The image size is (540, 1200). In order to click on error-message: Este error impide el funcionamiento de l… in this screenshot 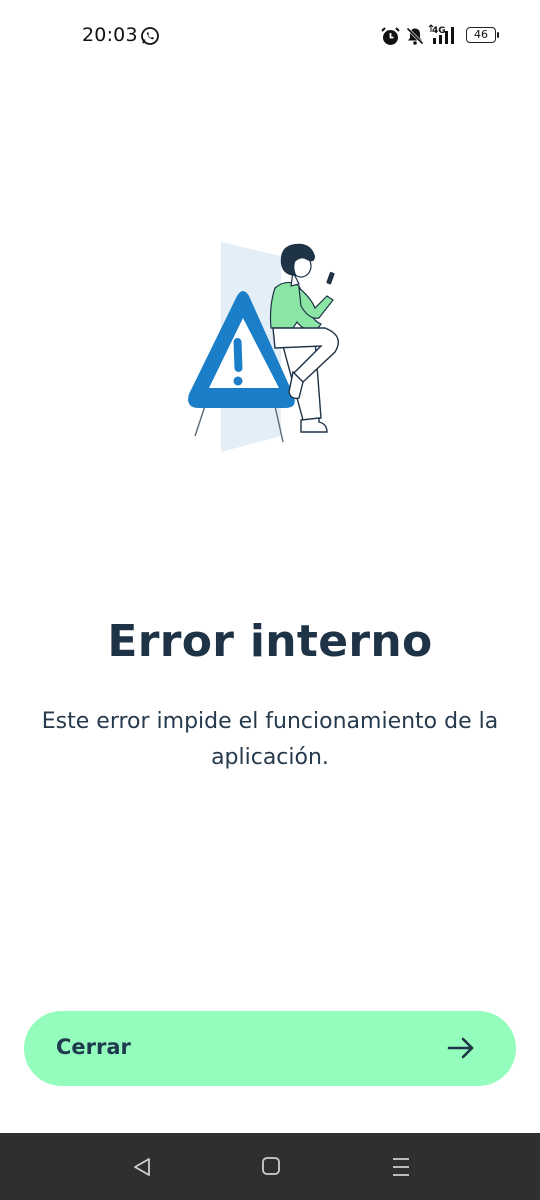, I will do `click(270, 739)`.